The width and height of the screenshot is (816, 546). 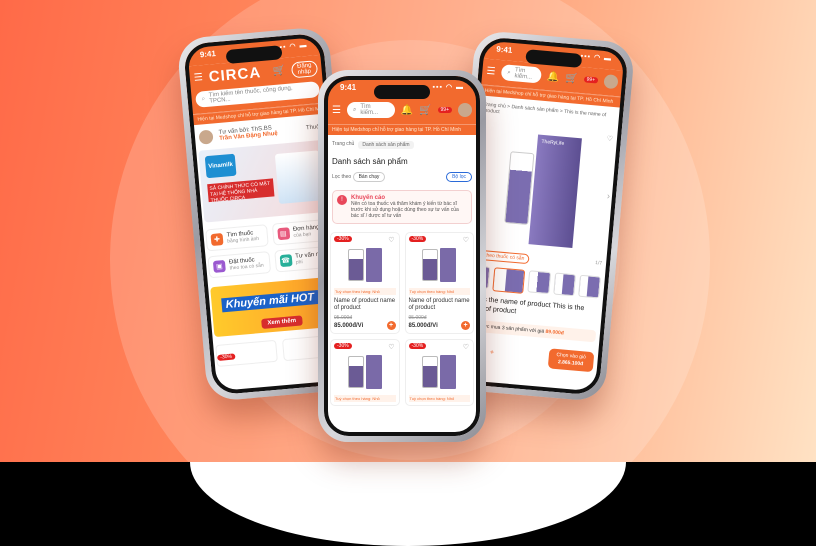 I want to click on plus-icon: +, so click(x=492, y=352).